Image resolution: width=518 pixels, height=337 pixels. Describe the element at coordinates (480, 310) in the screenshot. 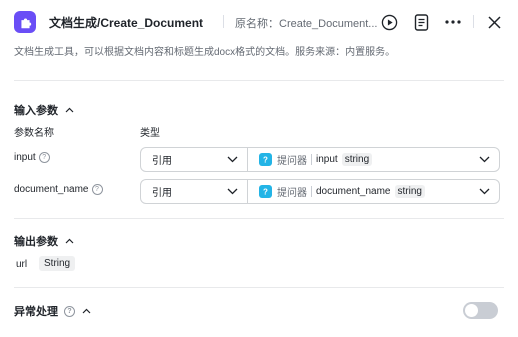

I see `exception-toggle` at that location.